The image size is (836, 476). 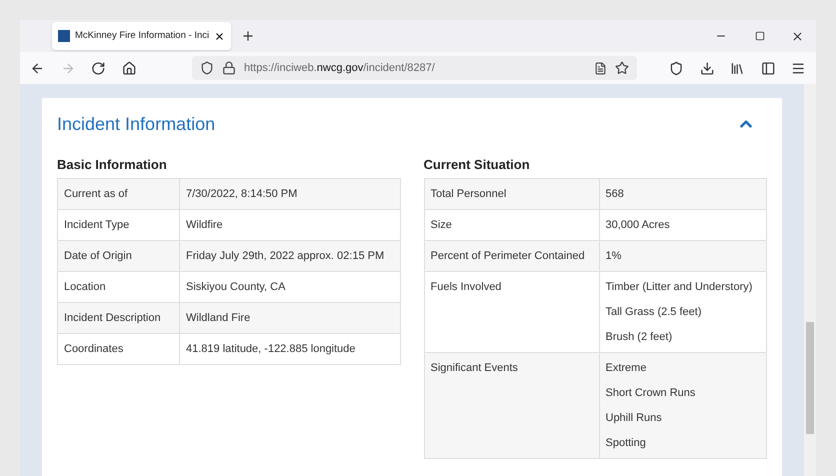 I want to click on scrollbar-thumb, so click(x=810, y=378).